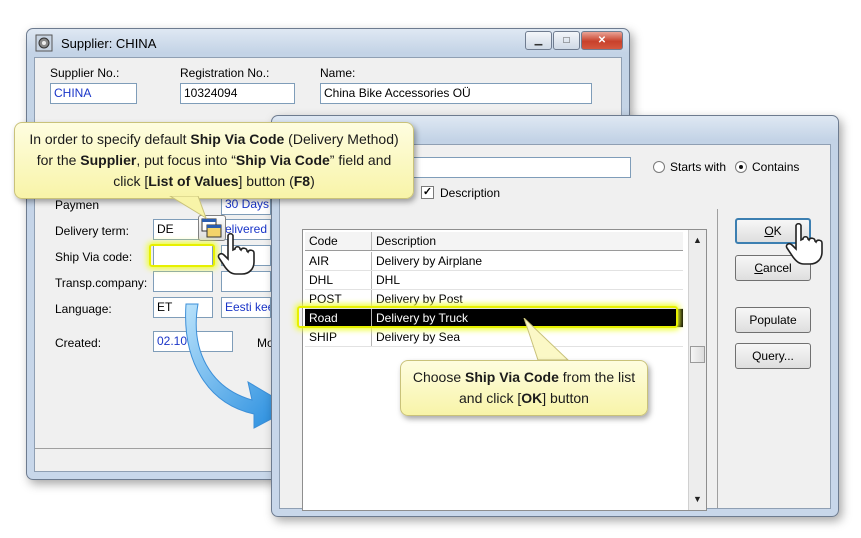 The width and height of the screenshot is (861, 538). What do you see at coordinates (697, 499) in the screenshot?
I see `scroll-down-icon: ▼` at bounding box center [697, 499].